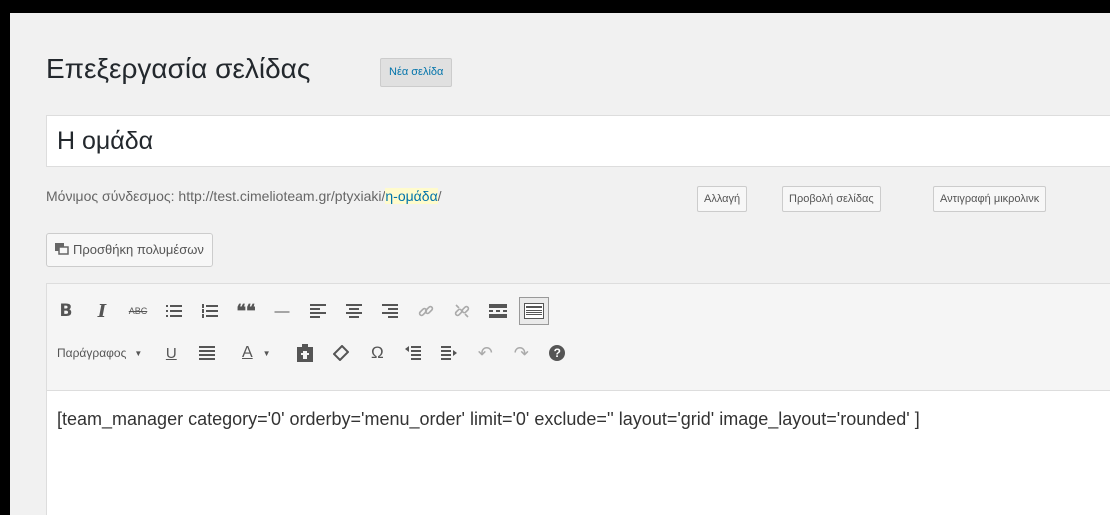 This screenshot has height=515, width=1110. Describe the element at coordinates (92, 353) in the screenshot. I see `paragraph-format-value: Παράγραφος` at that location.